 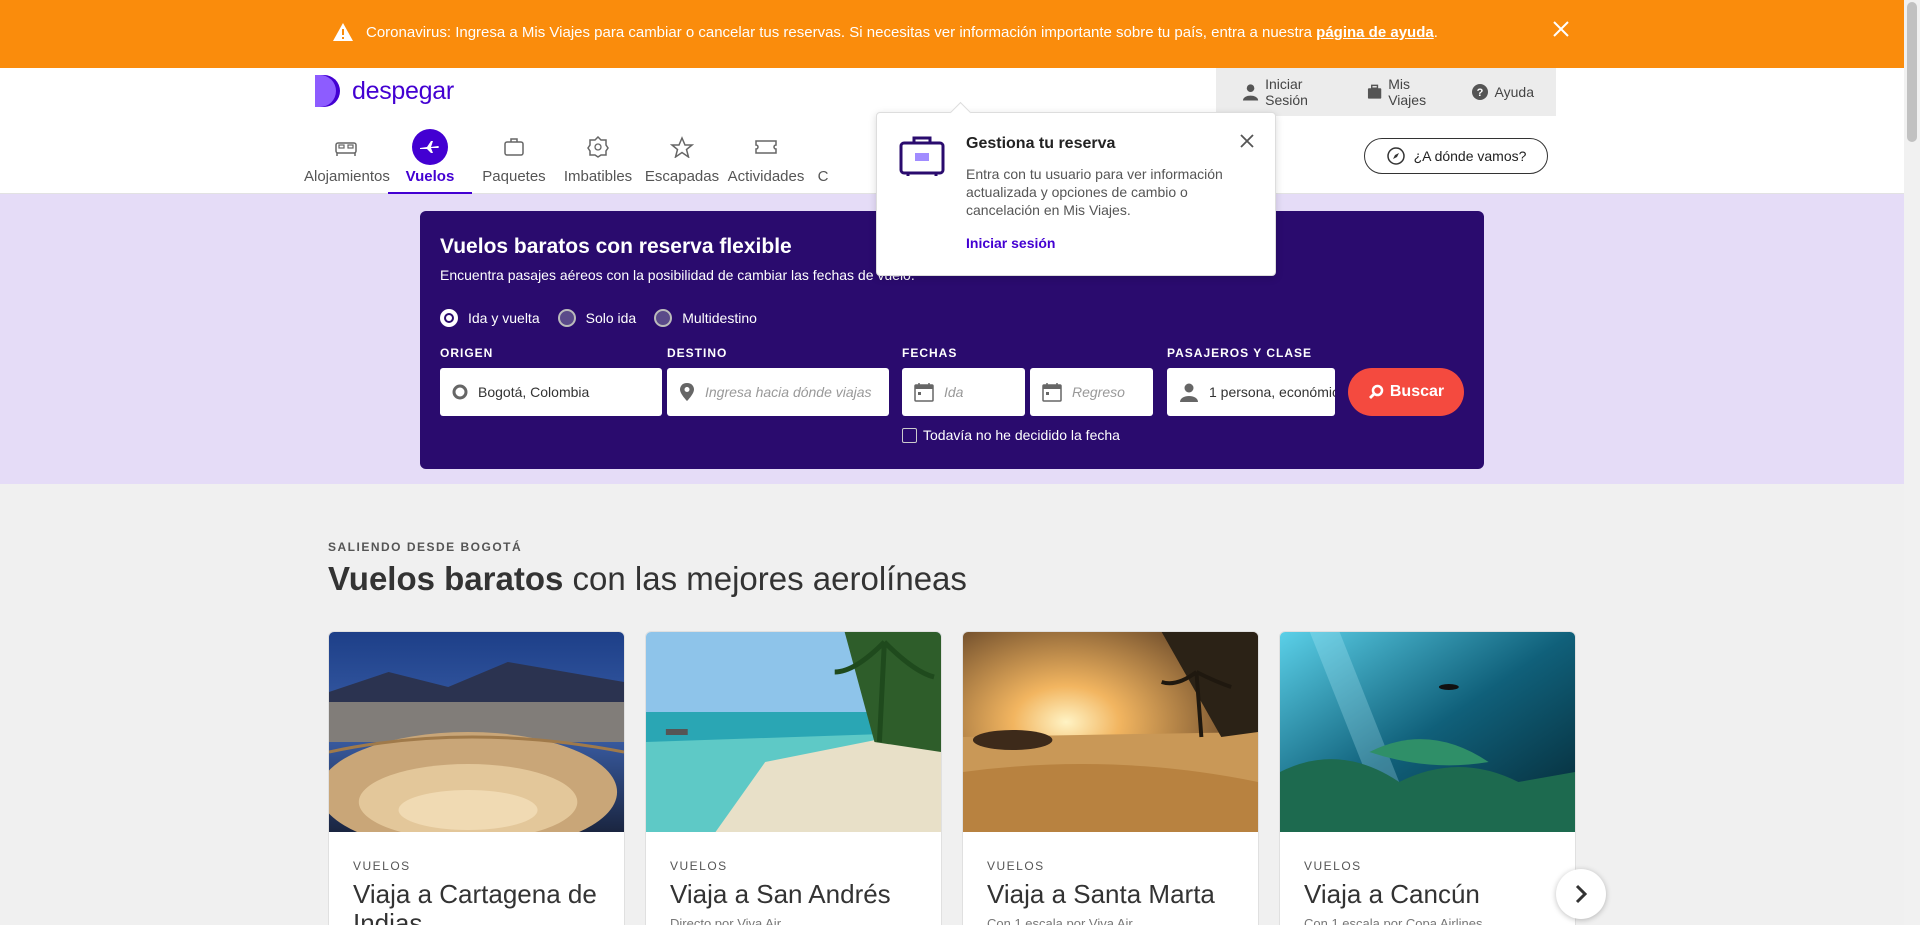 What do you see at coordinates (598, 147) in the screenshot?
I see `badge-icon` at bounding box center [598, 147].